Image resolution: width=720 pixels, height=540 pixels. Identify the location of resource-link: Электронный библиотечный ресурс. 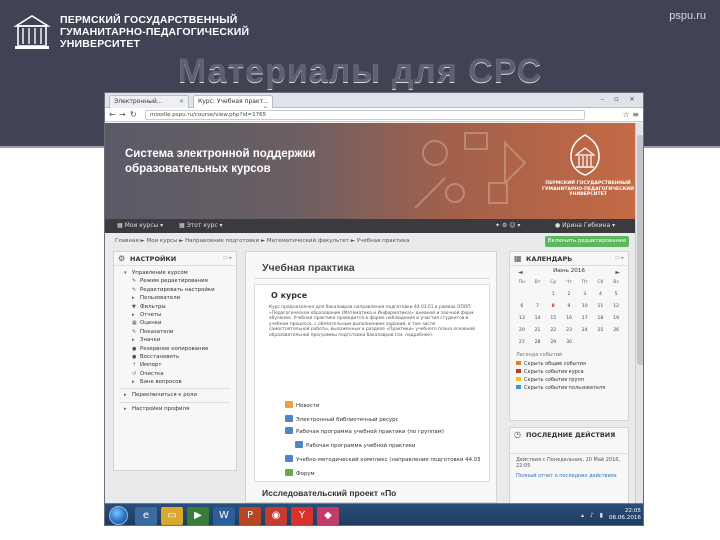
(341, 419).